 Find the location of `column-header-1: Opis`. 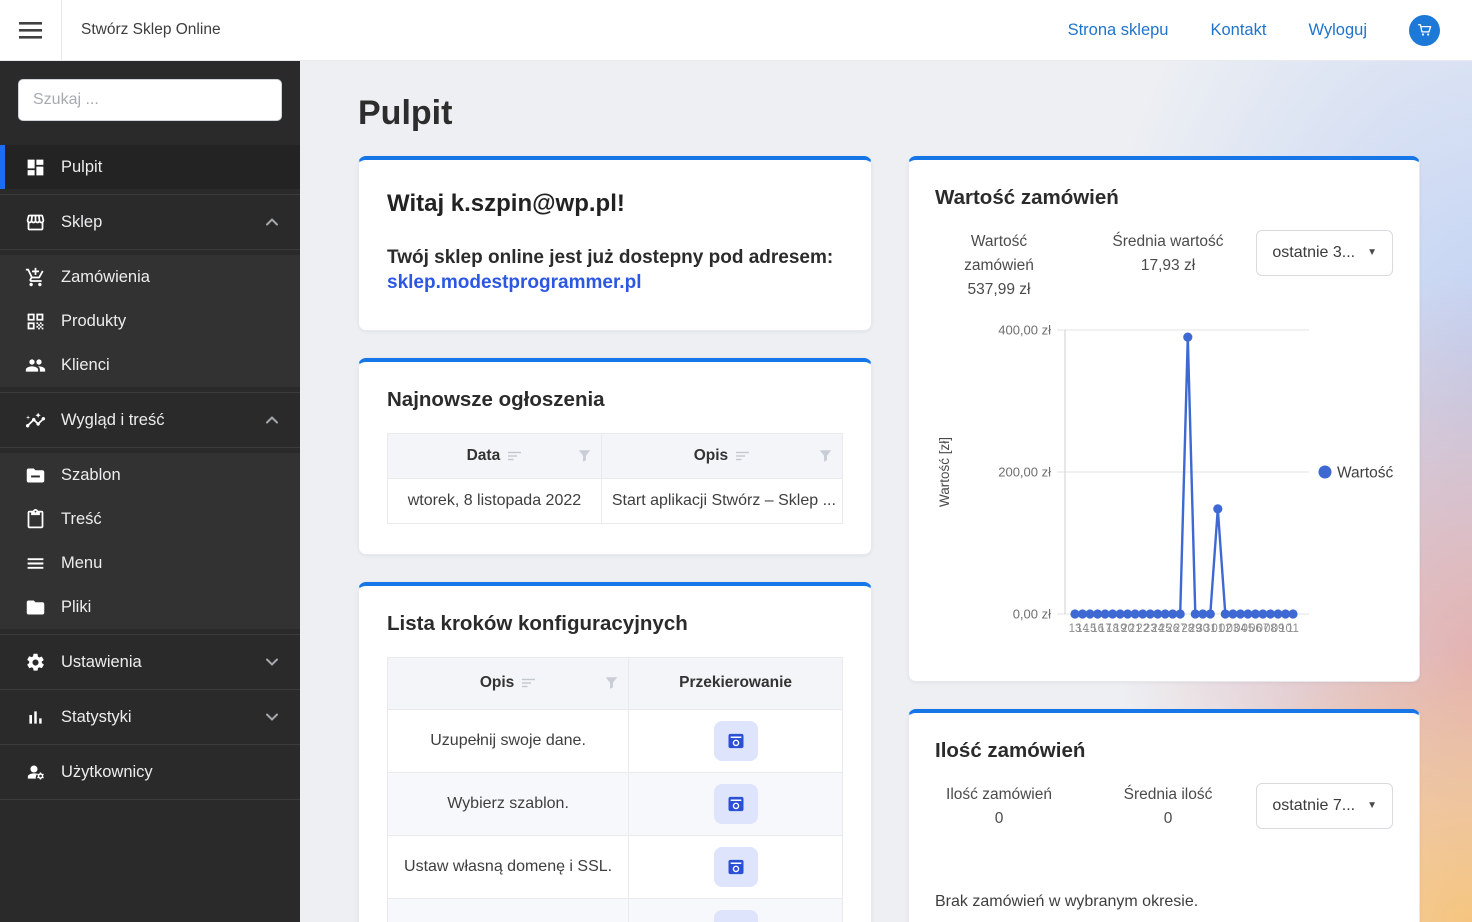

column-header-1: Opis is located at coordinates (722, 455).